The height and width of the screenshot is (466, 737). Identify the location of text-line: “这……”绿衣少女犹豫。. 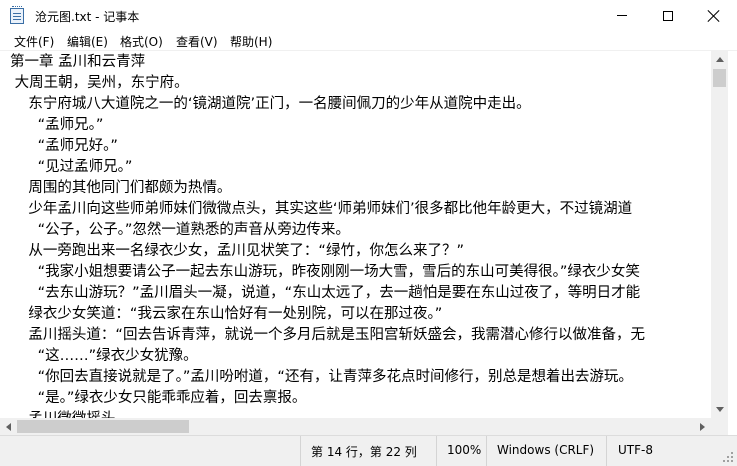
(104, 356).